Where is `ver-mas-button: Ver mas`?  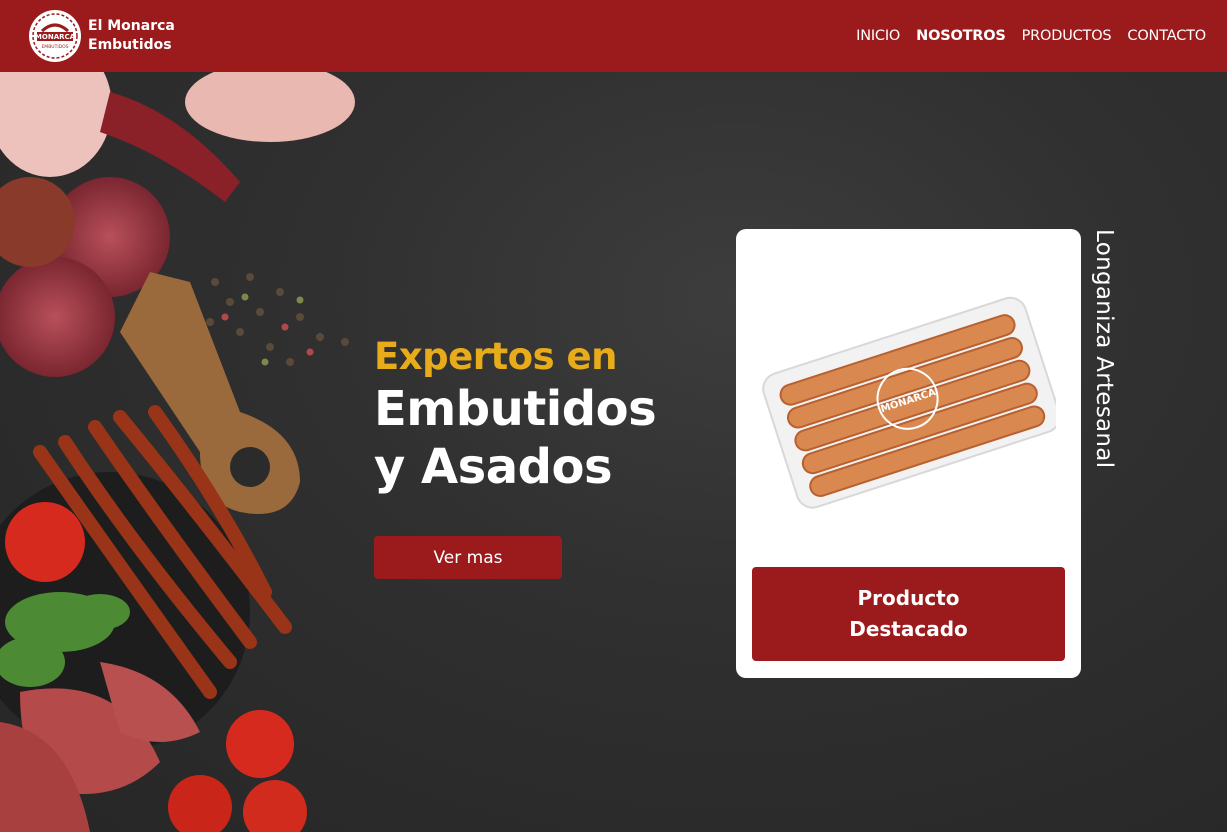 ver-mas-button: Ver mas is located at coordinates (468, 557).